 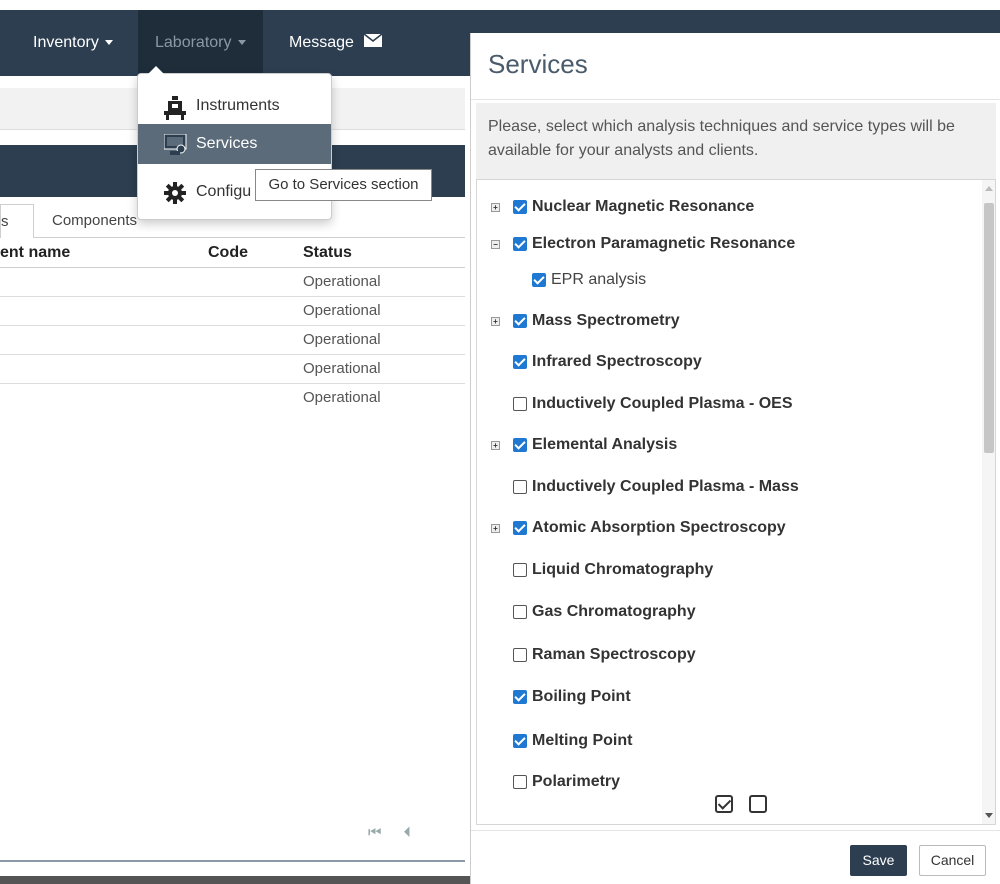 I want to click on menu-item-services-label: Services, so click(x=227, y=143).